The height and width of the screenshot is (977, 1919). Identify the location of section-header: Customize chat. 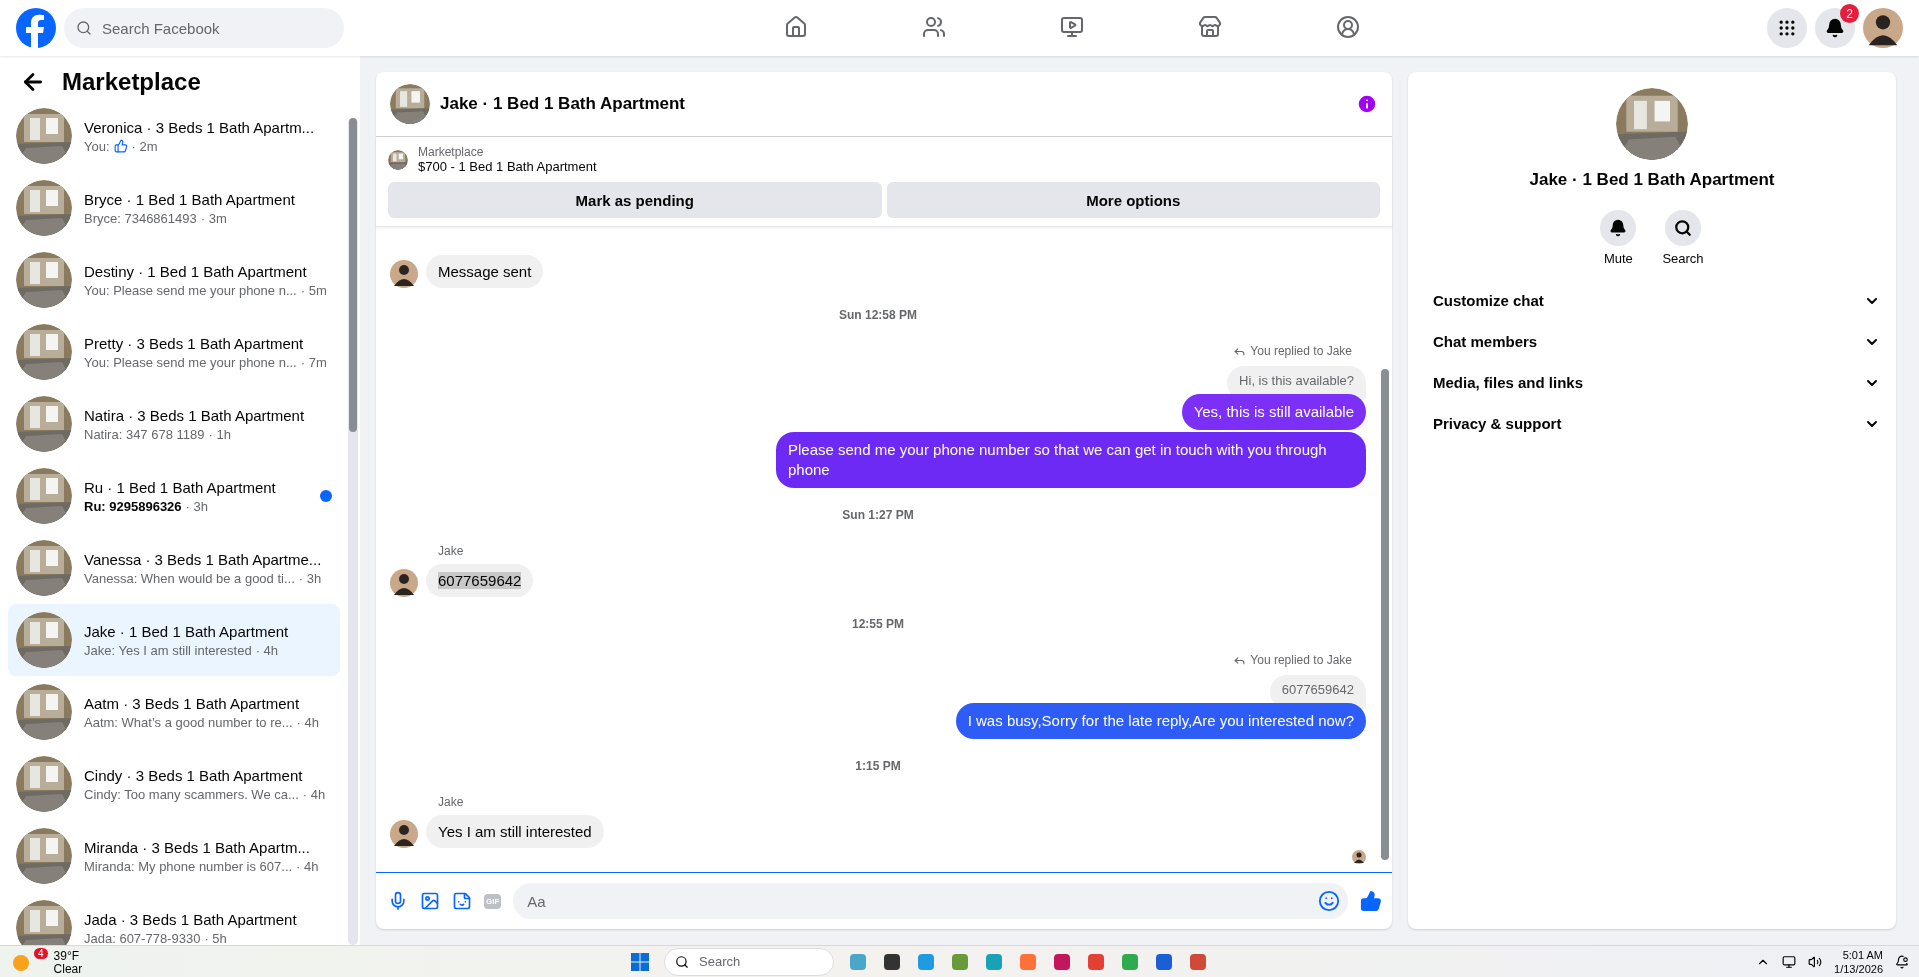
(1652, 300).